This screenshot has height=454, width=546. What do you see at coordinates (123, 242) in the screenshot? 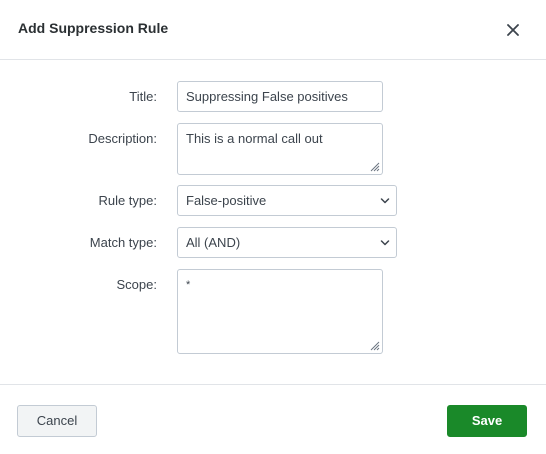
I see `match-type-label: Match type:` at bounding box center [123, 242].